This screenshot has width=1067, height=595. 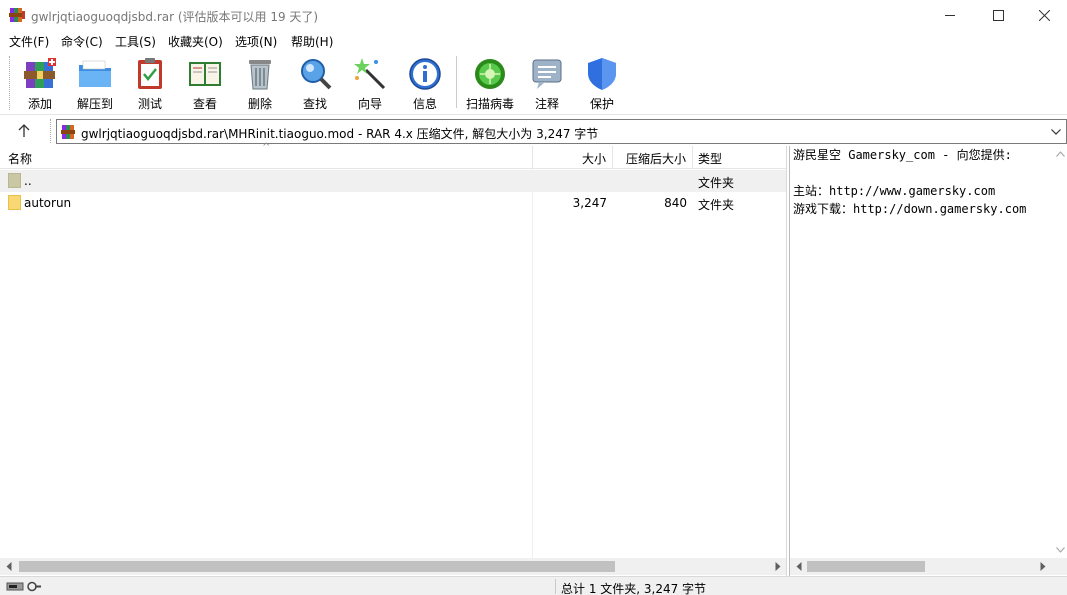 I want to click on info-icon, so click(x=425, y=74).